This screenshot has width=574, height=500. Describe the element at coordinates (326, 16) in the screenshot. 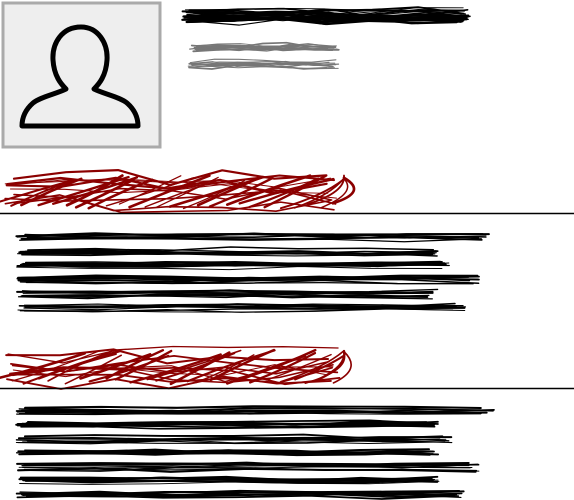

I see `name-scribble` at that location.